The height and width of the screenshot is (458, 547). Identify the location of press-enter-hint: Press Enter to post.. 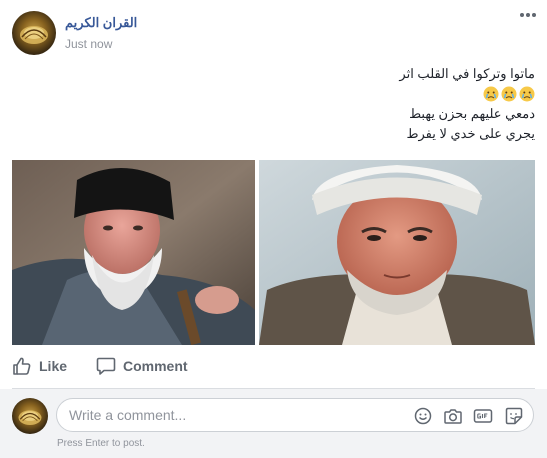
(101, 443).